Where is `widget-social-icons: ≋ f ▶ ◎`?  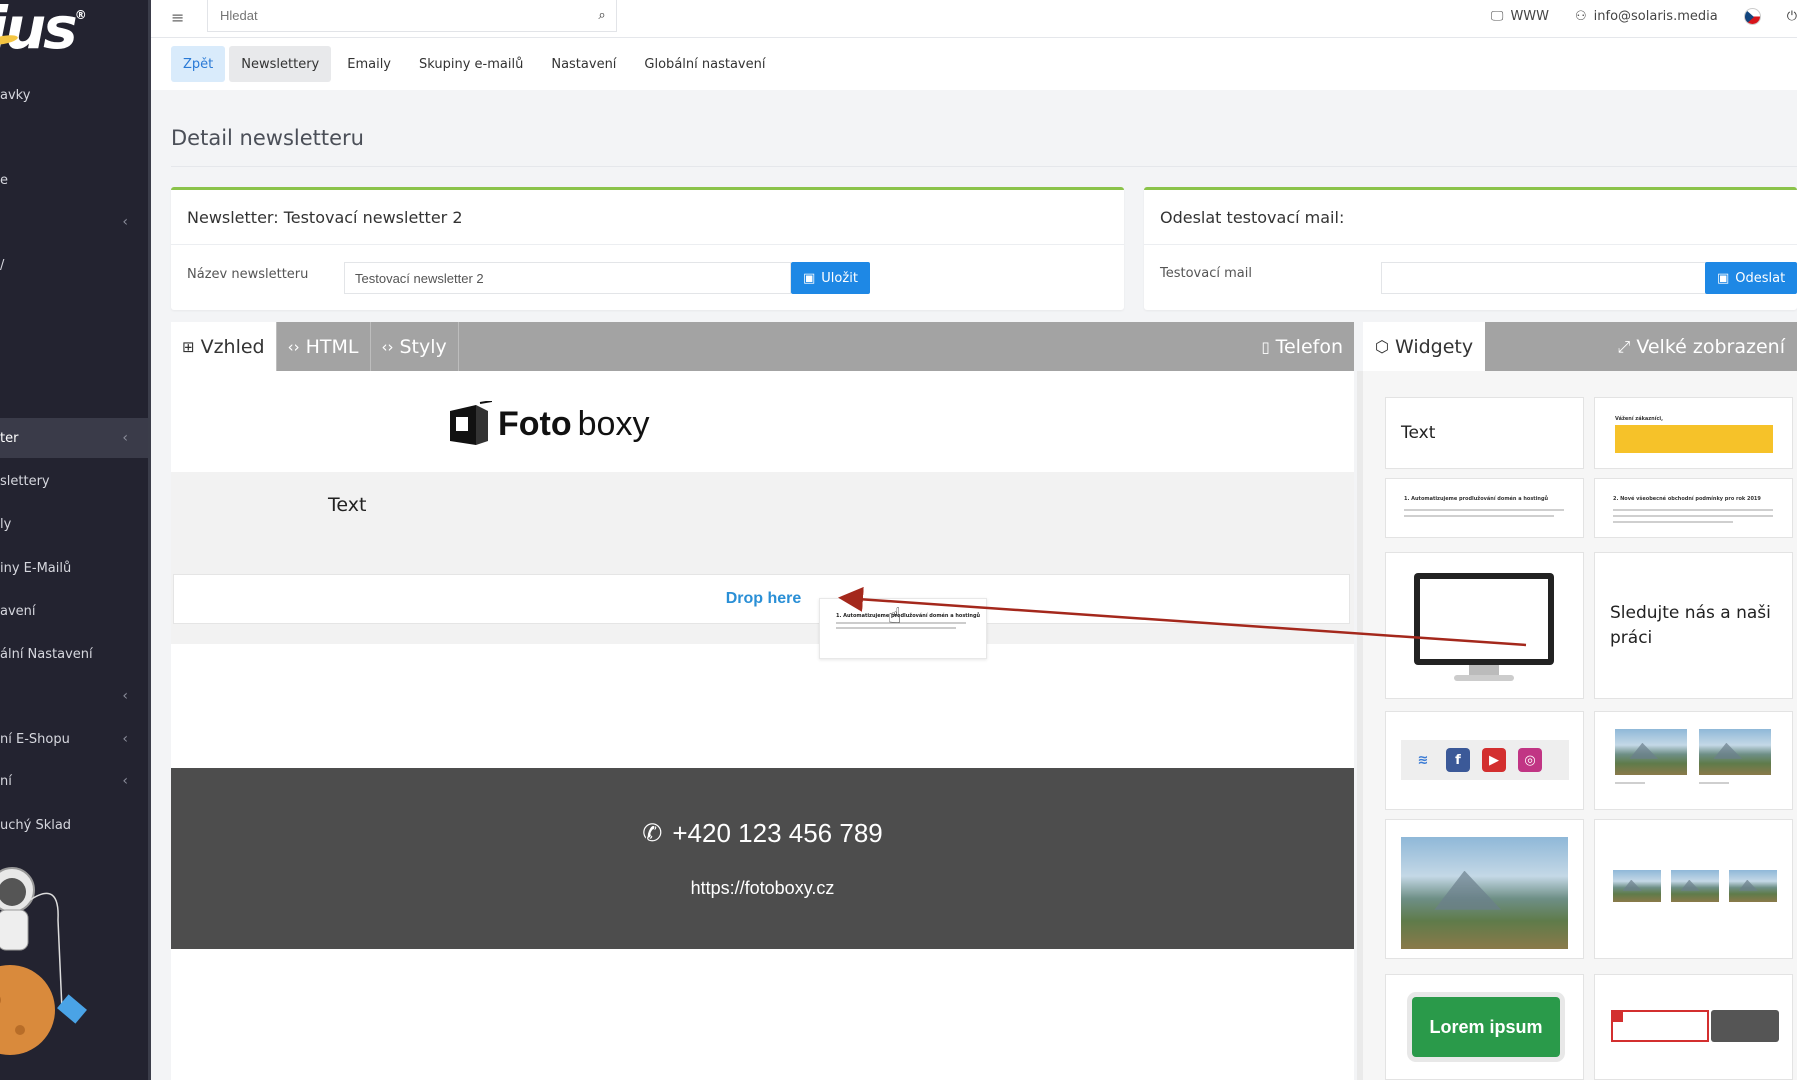
widget-social-icons: ≋ f ▶ ◎ is located at coordinates (1484, 760).